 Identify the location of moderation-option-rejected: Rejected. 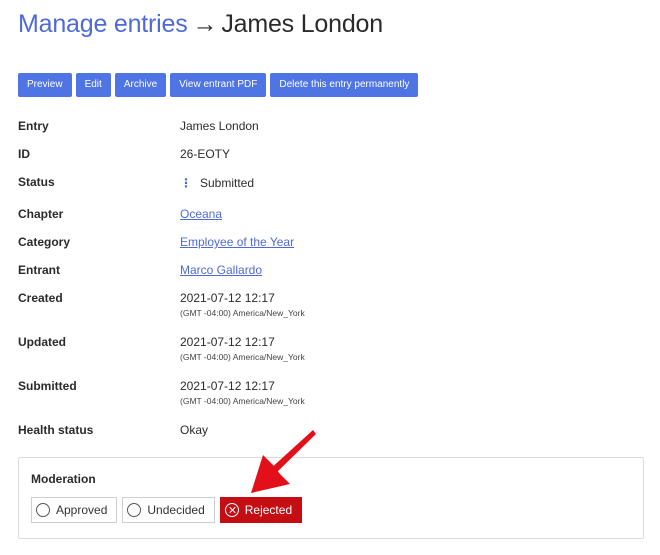
(261, 510).